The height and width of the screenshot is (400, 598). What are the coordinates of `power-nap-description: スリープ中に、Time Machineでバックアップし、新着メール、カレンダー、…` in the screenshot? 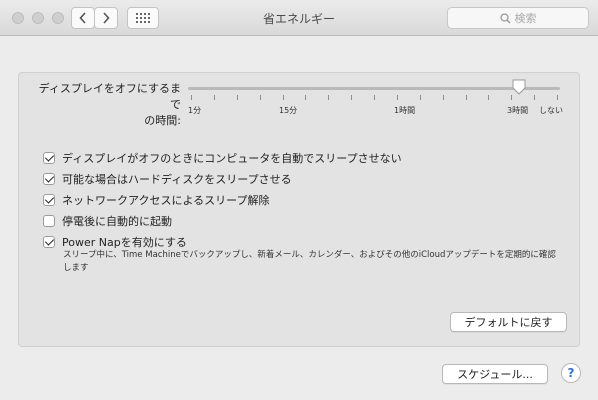 It's located at (309, 261).